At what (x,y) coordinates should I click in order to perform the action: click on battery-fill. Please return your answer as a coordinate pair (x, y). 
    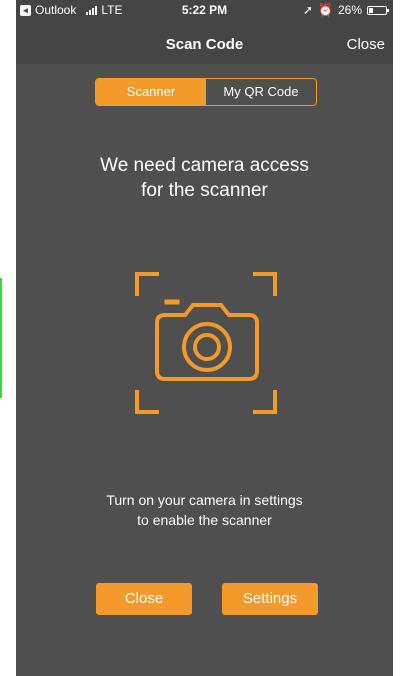
    Looking at the image, I should click on (371, 10).